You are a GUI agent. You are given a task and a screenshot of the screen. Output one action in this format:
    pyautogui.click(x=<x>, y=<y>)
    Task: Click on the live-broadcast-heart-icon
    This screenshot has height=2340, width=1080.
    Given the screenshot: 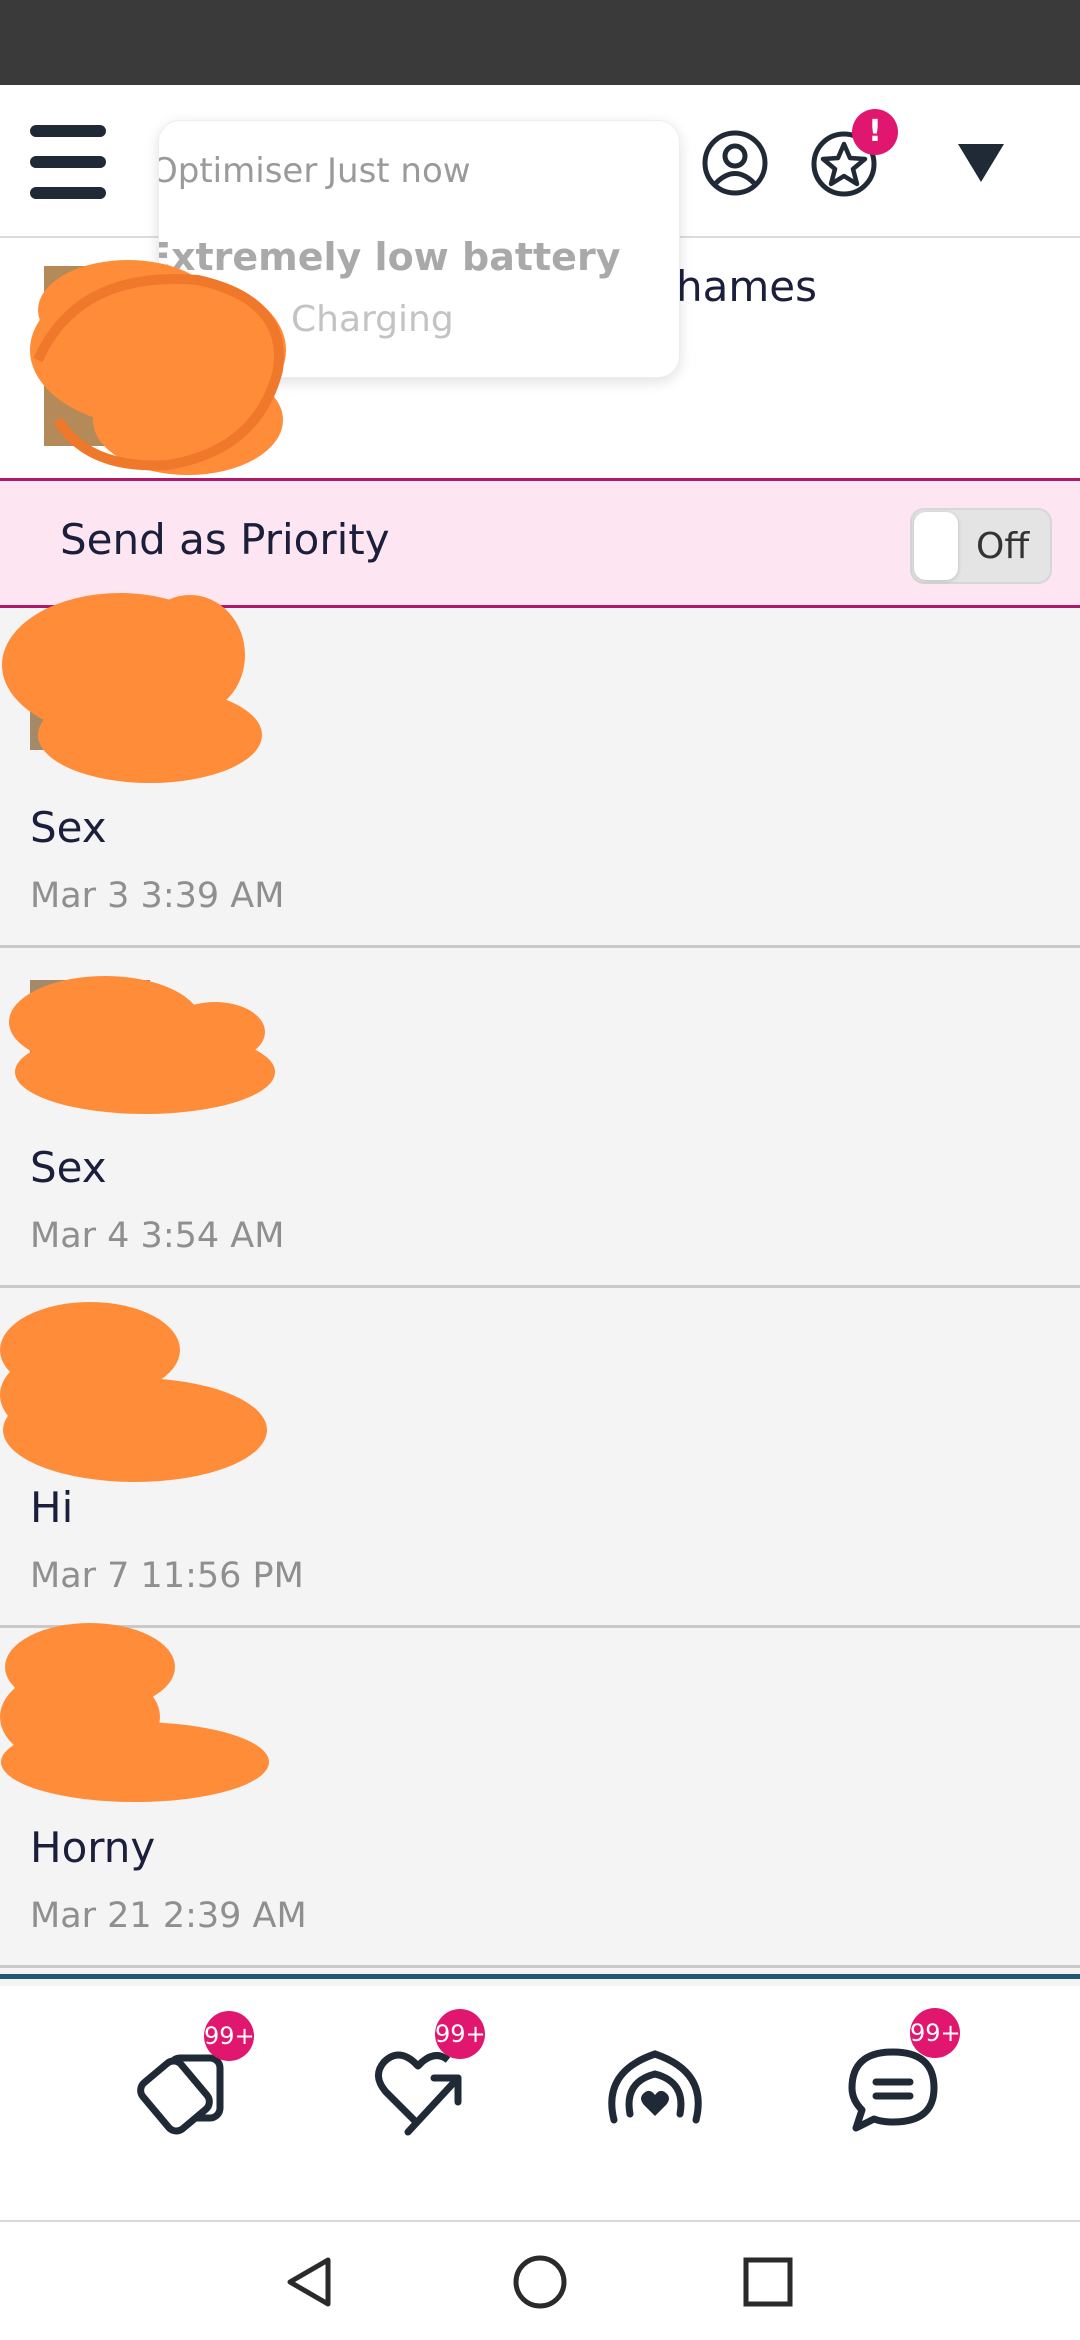 What is the action you would take?
    pyautogui.click(x=655, y=2087)
    